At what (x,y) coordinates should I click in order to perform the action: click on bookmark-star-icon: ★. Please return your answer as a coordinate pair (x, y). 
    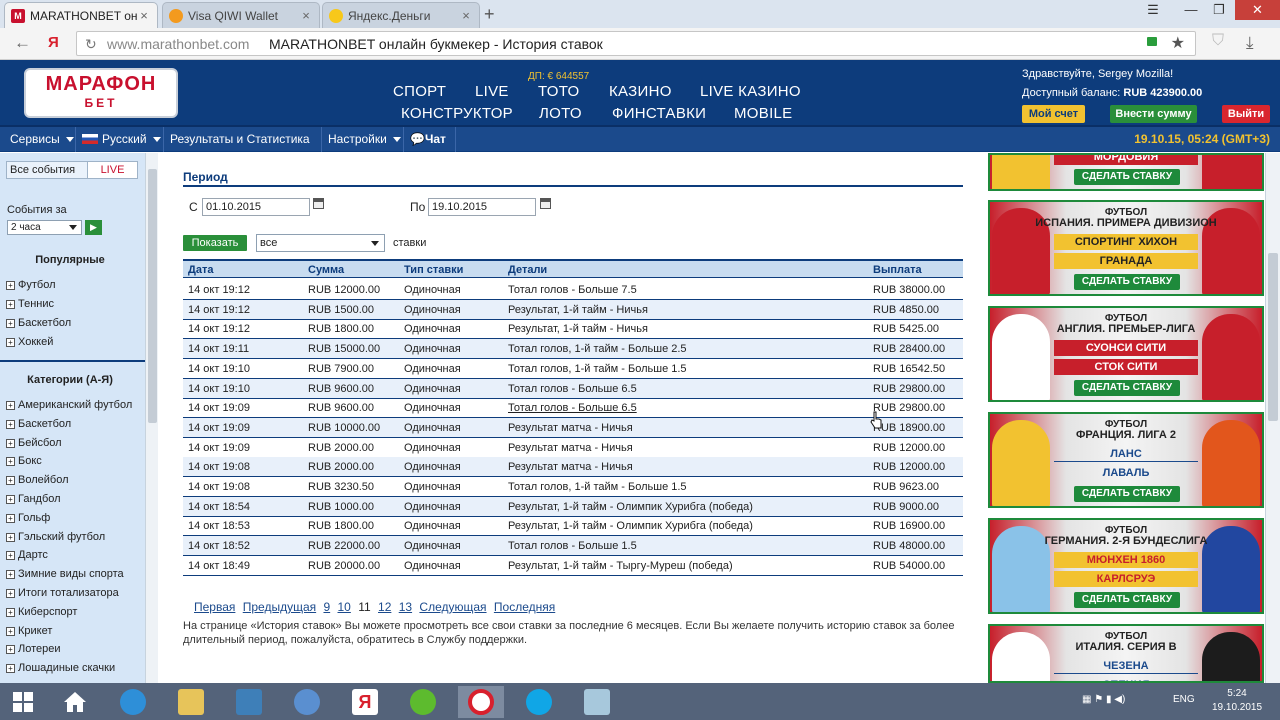
    Looking at the image, I should click on (1178, 43).